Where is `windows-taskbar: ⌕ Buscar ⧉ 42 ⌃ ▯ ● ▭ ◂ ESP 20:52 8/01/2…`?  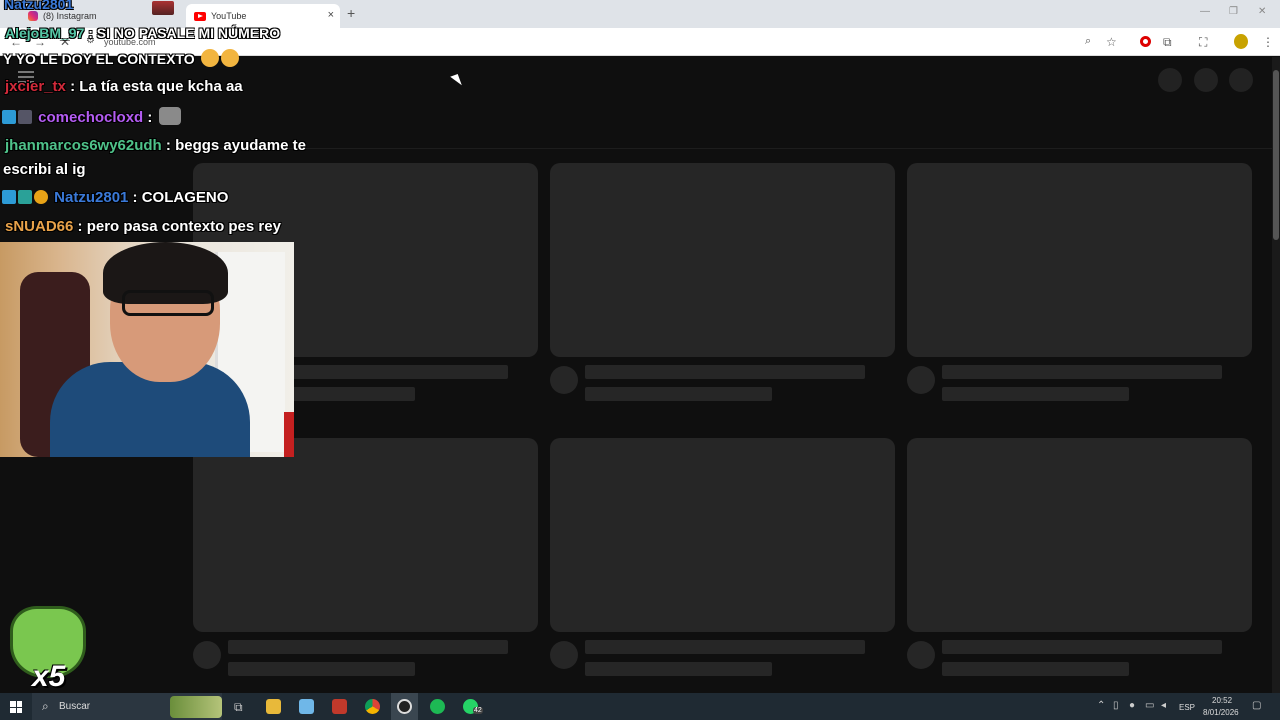 windows-taskbar: ⌕ Buscar ⧉ 42 ⌃ ▯ ● ▭ ◂ ESP 20:52 8/01/2… is located at coordinates (640, 706).